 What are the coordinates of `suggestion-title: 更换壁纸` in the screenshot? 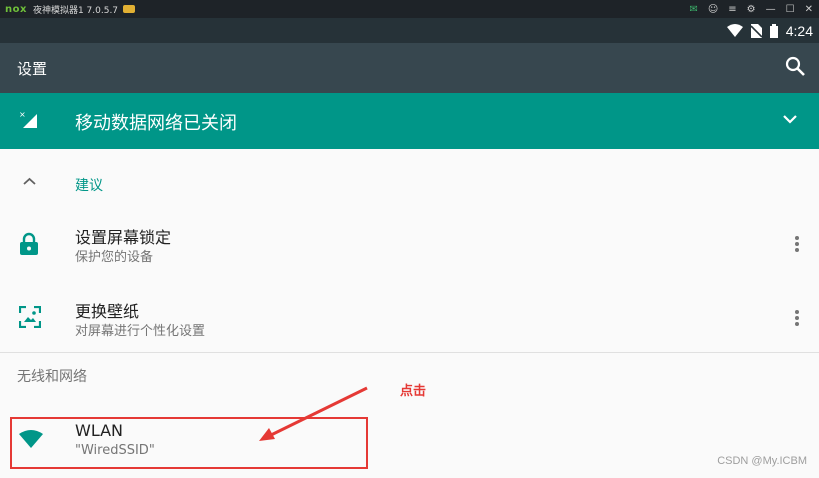 It's located at (107, 311).